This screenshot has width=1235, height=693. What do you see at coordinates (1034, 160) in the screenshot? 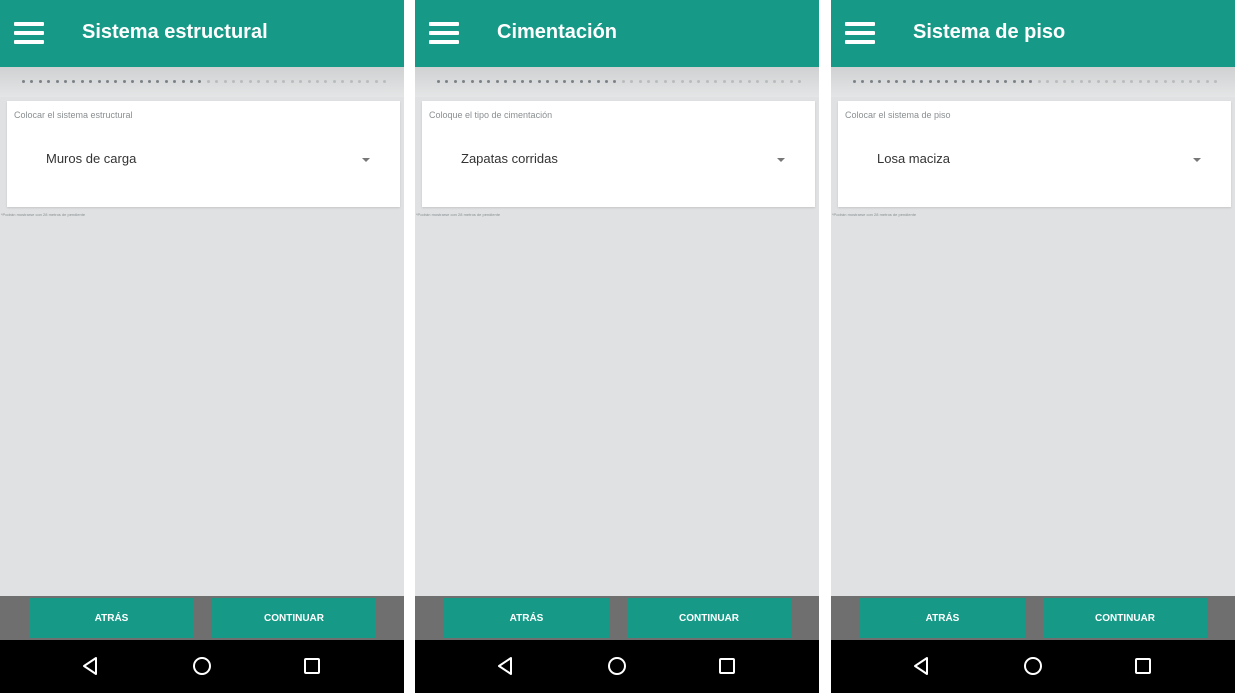
I see `option-dropdown: Losa maciza` at bounding box center [1034, 160].